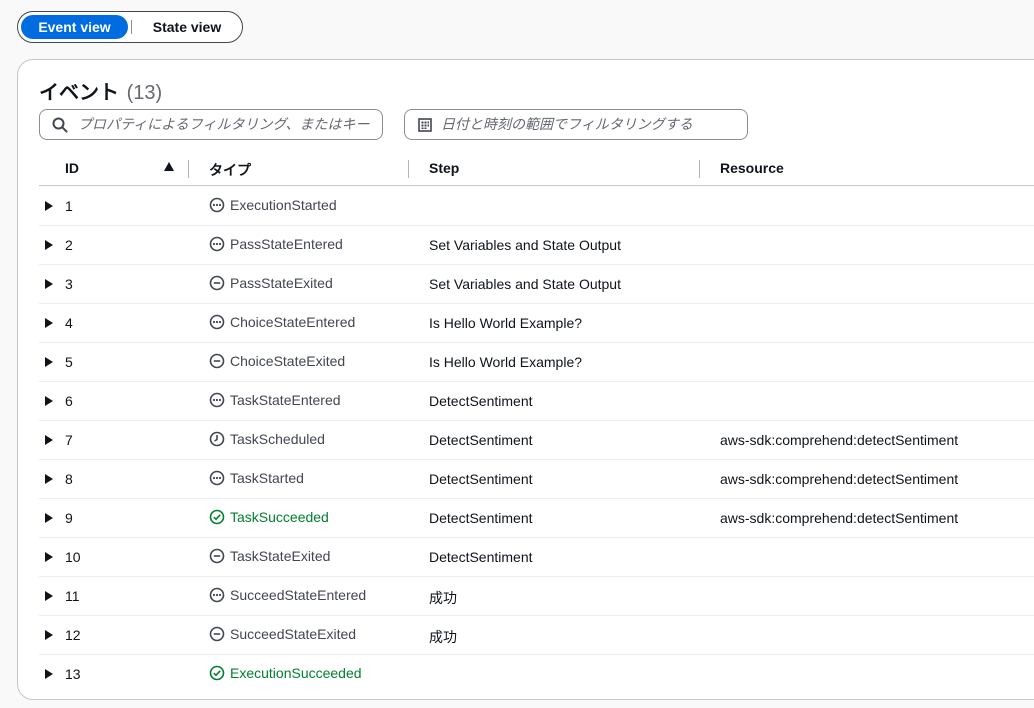 The width and height of the screenshot is (1034, 708). What do you see at coordinates (298, 595) in the screenshot?
I see `event-type-label: SucceedStateEntered` at bounding box center [298, 595].